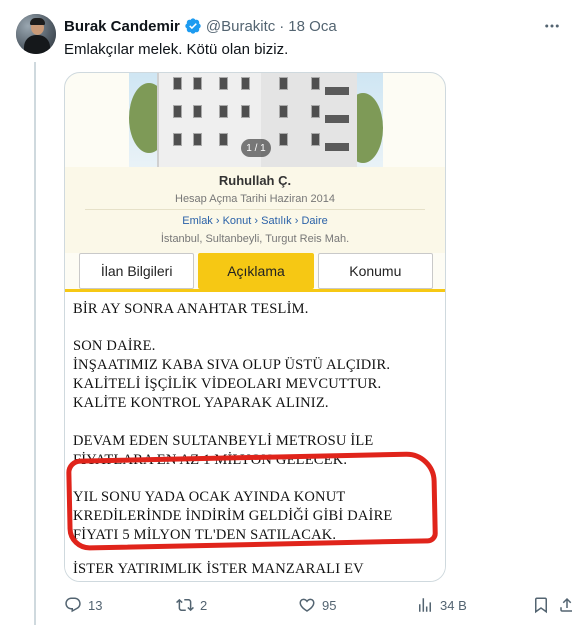 The height and width of the screenshot is (625, 572). Describe the element at coordinates (209, 497) in the screenshot. I see `description-line: YIL SONU YADA OCAK AYINDA KONUT` at that location.